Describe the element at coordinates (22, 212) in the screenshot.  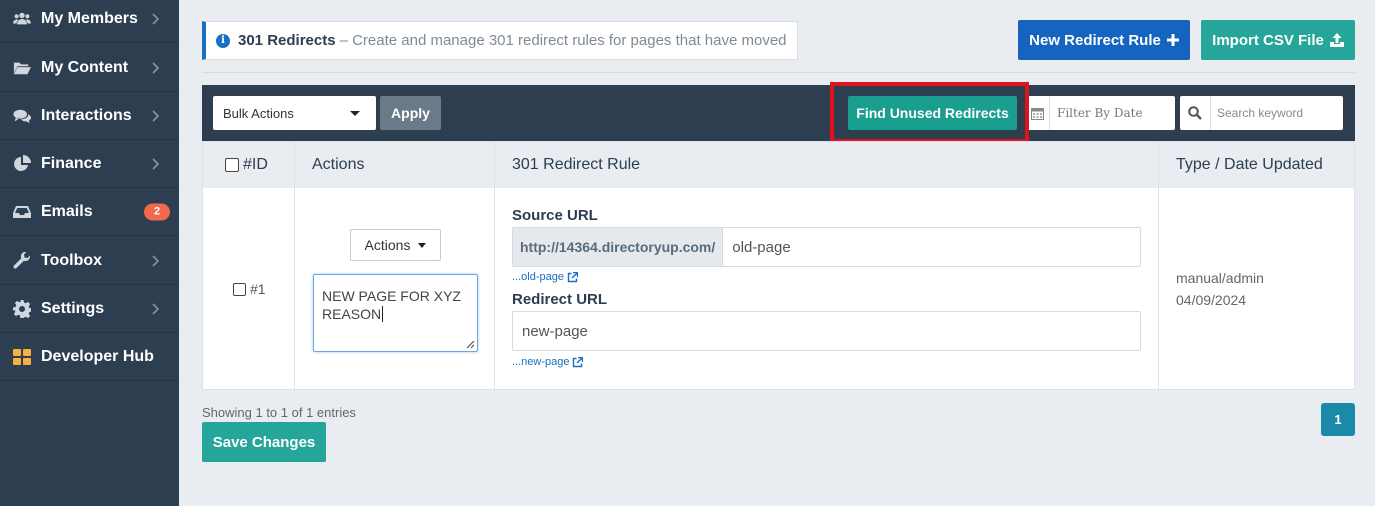
I see `inbox-icon` at that location.